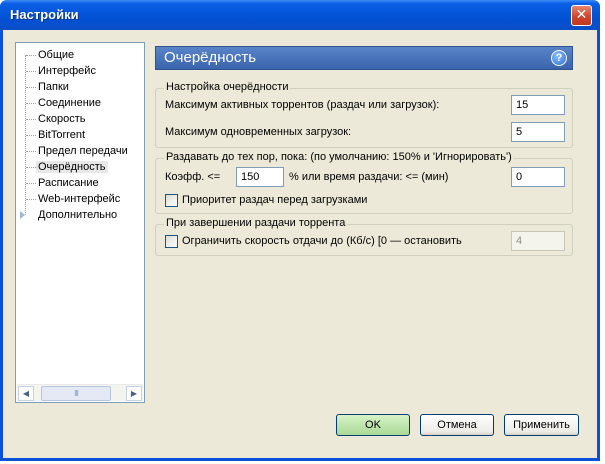  Describe the element at coordinates (538, 241) in the screenshot. I see `limit-upload-input` at that location.